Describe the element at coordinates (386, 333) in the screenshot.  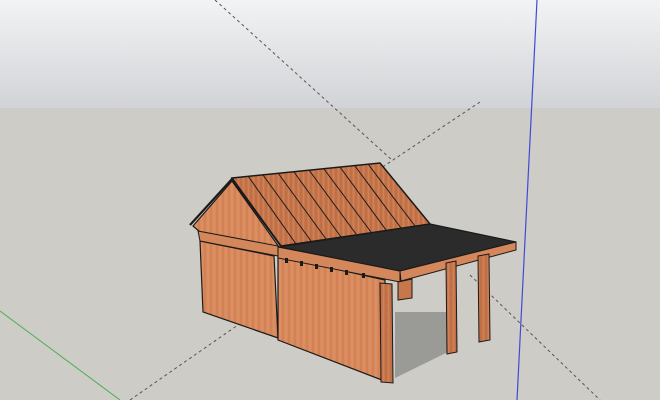
I see `corner-post` at that location.